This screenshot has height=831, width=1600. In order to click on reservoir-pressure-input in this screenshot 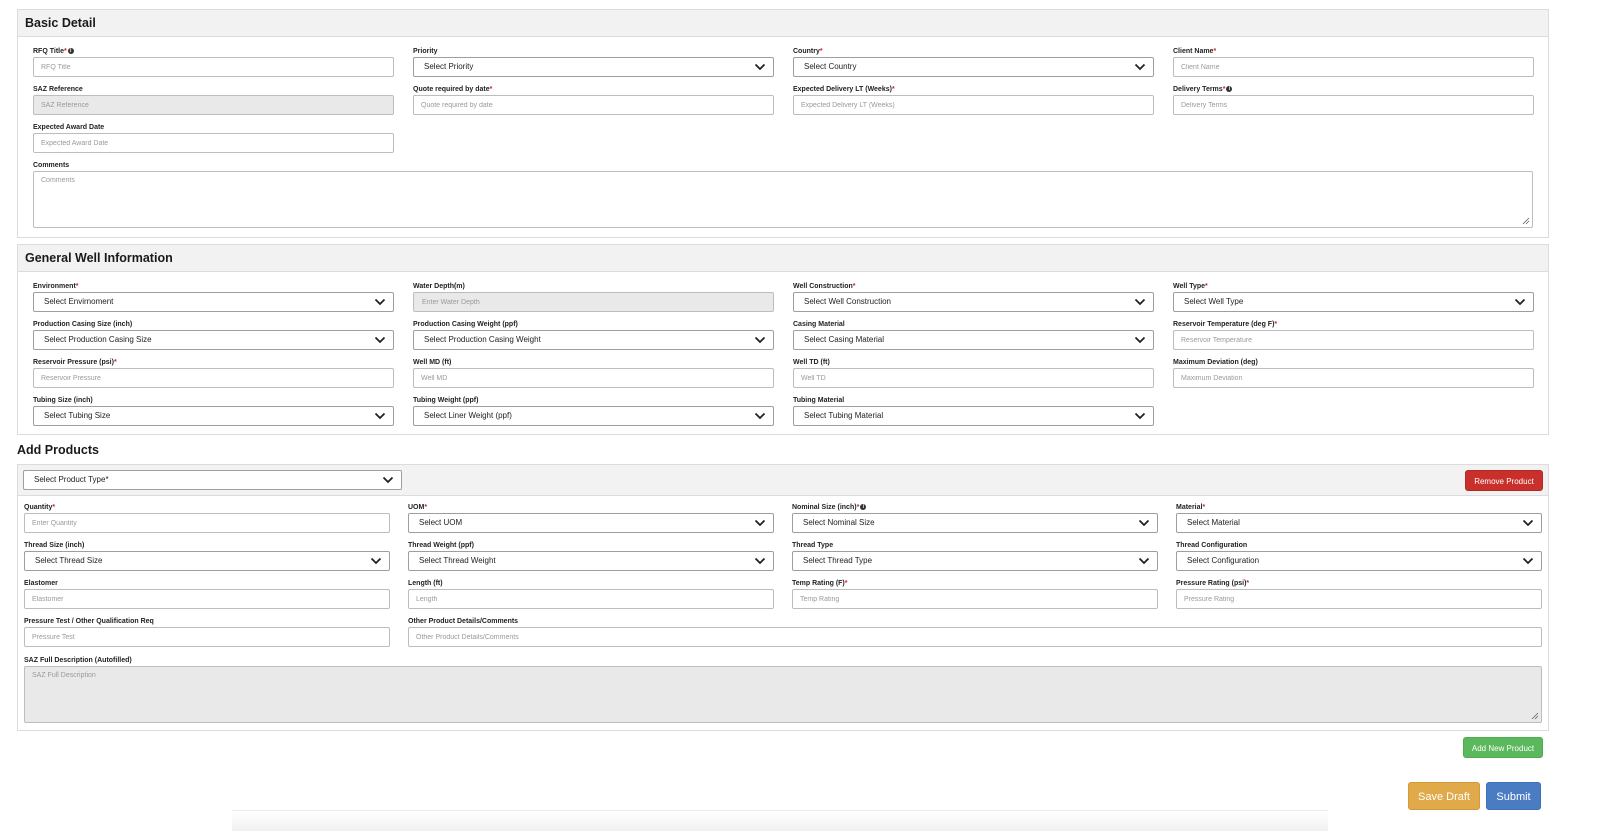, I will do `click(213, 378)`.